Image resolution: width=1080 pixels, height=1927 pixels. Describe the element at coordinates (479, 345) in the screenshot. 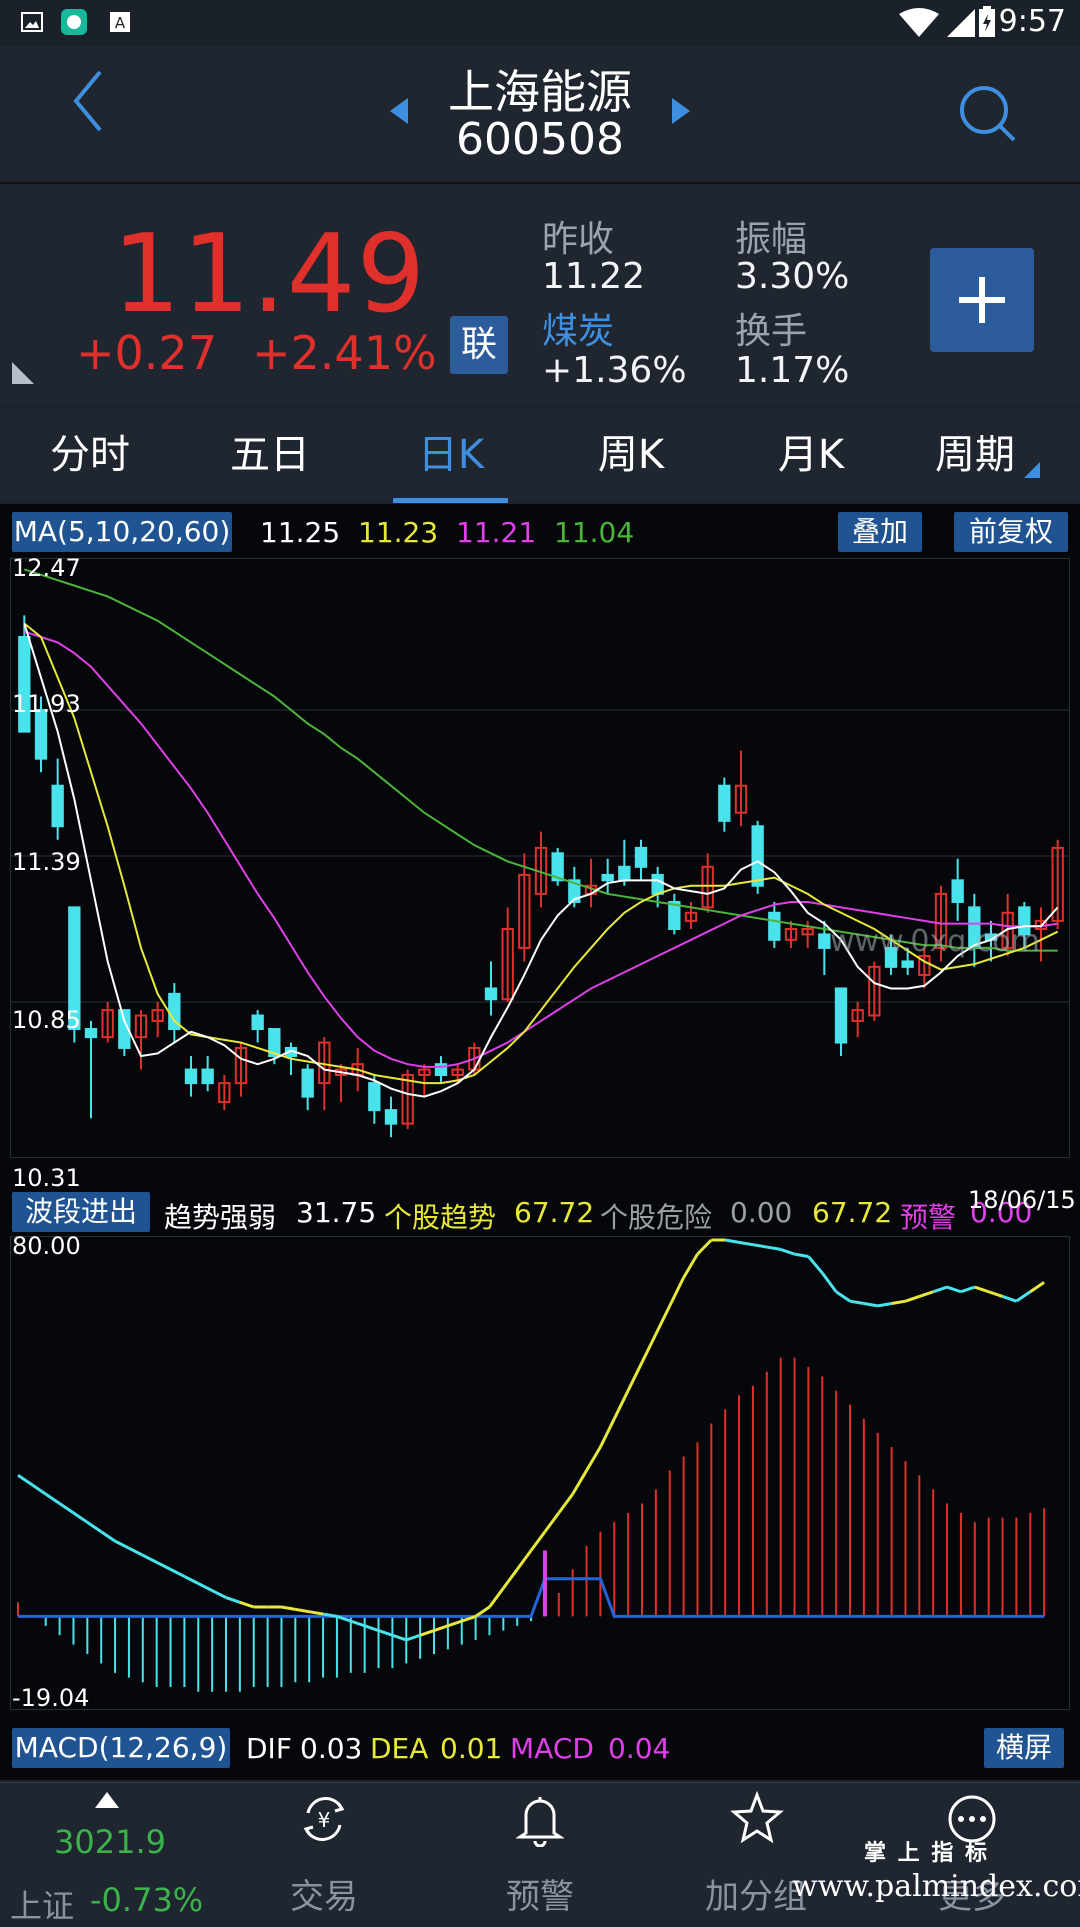

I see `linked-button: 联` at that location.